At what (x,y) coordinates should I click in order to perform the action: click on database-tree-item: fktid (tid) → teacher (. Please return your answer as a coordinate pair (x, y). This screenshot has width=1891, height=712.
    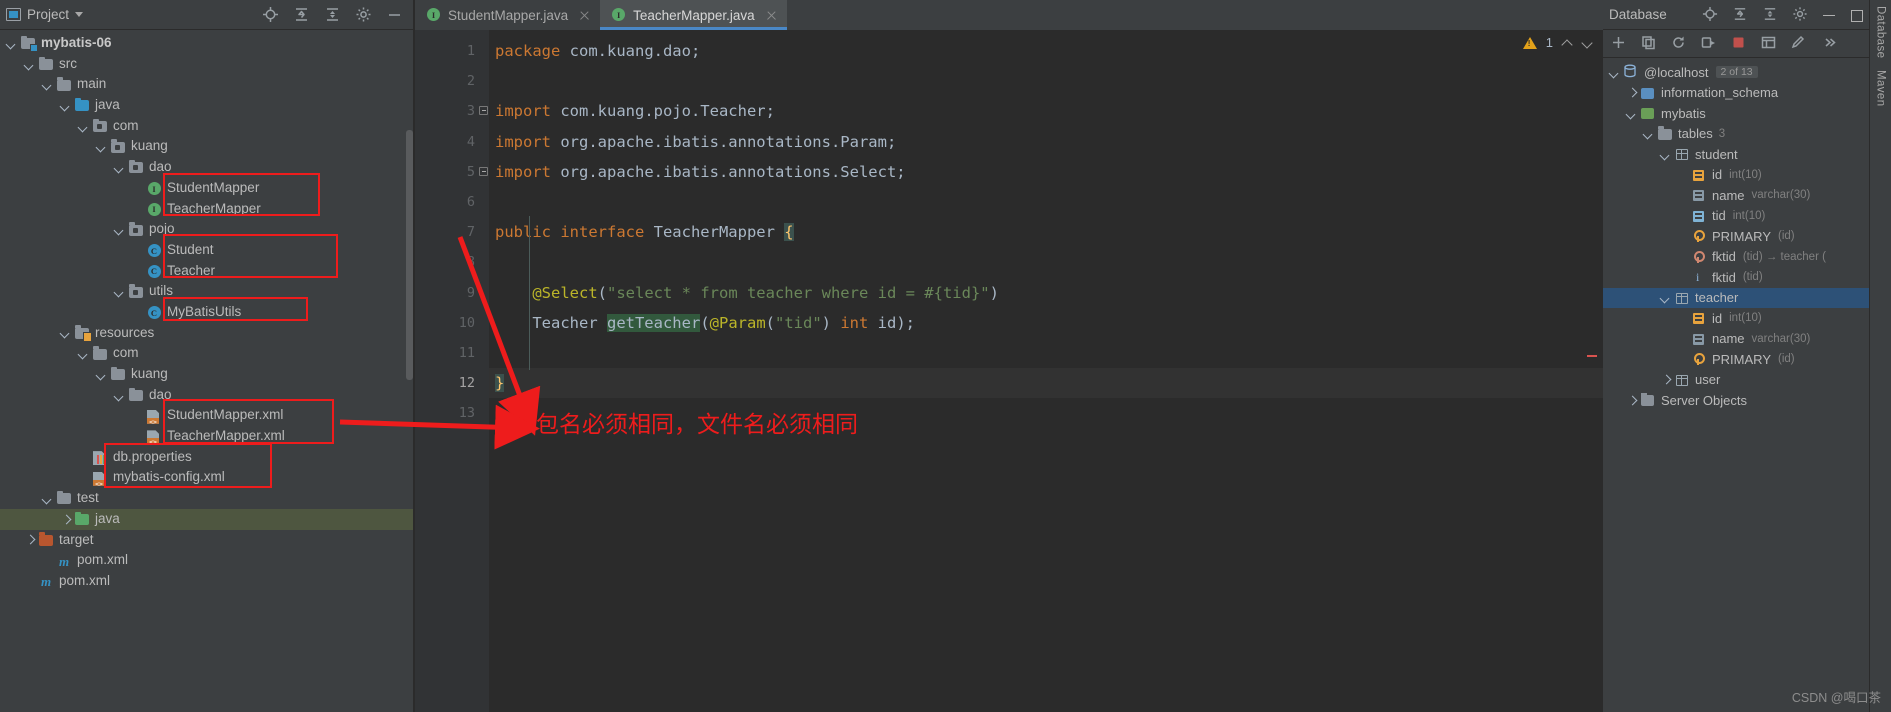
    Looking at the image, I should click on (1736, 257).